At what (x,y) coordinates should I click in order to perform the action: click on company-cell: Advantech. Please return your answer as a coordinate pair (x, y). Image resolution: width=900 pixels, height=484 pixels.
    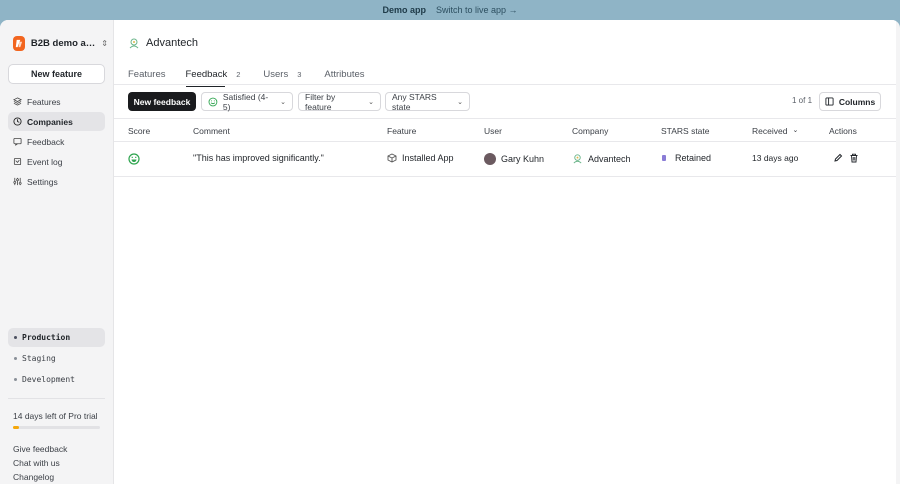
    Looking at the image, I should click on (601, 158).